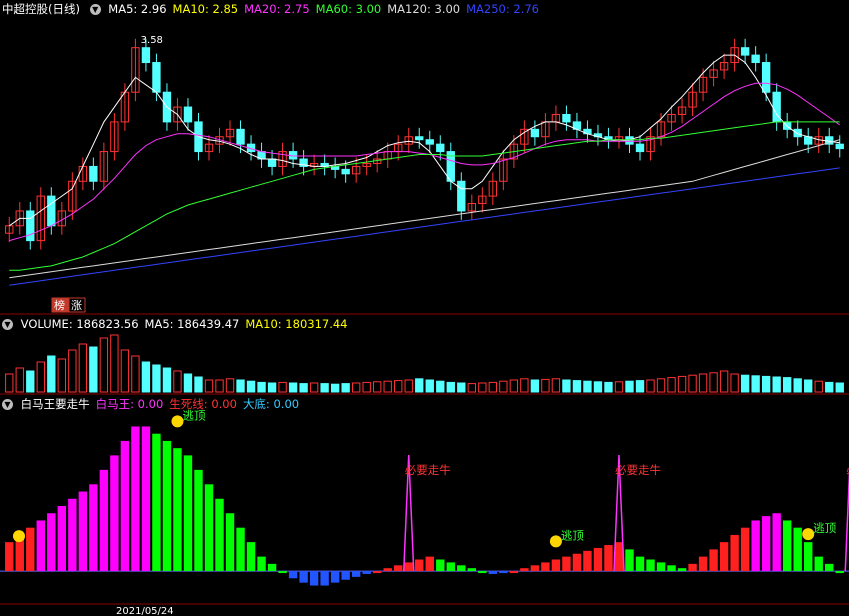 The width and height of the screenshot is (849, 616). I want to click on ma-label-1: MA10: 2.85, so click(205, 9).